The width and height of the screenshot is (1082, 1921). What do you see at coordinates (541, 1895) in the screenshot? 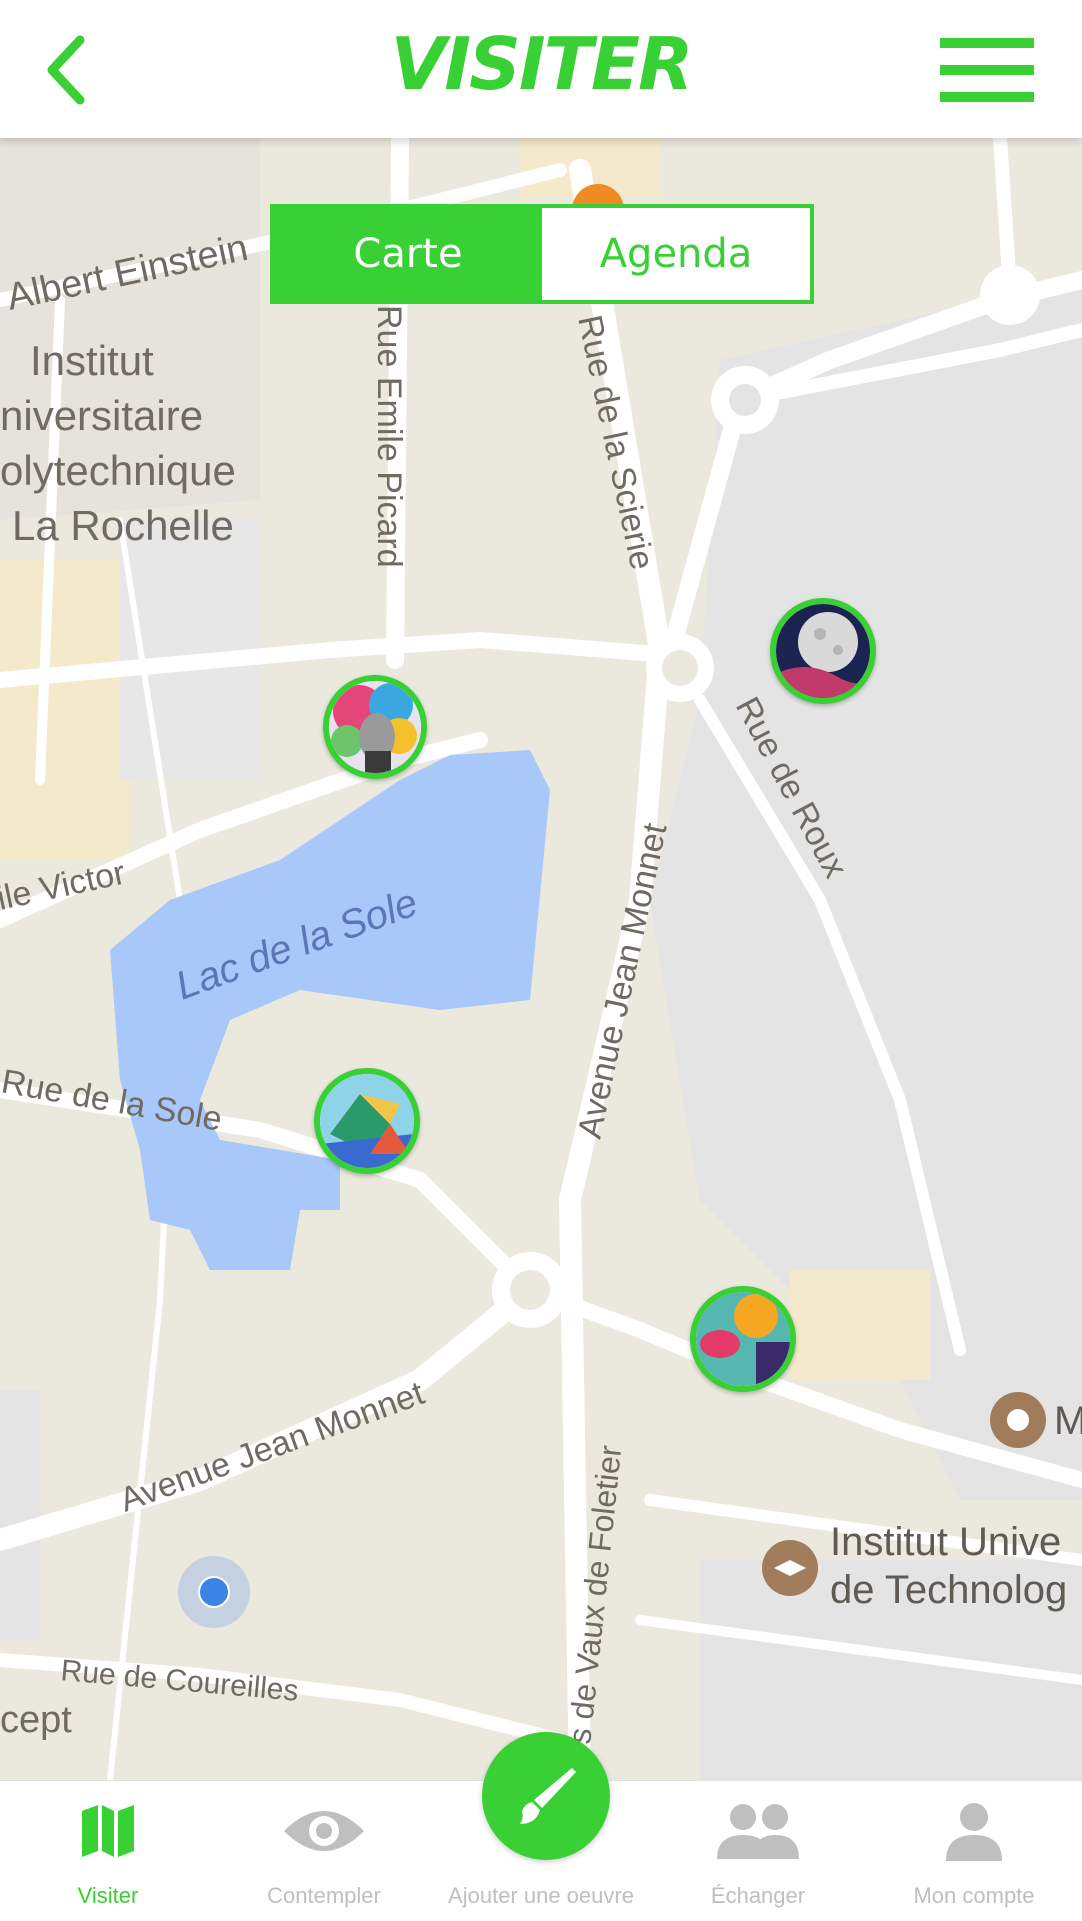
I see `nav-label-ajouter-une-oeuvre: Ajouter une oeuvre` at bounding box center [541, 1895].